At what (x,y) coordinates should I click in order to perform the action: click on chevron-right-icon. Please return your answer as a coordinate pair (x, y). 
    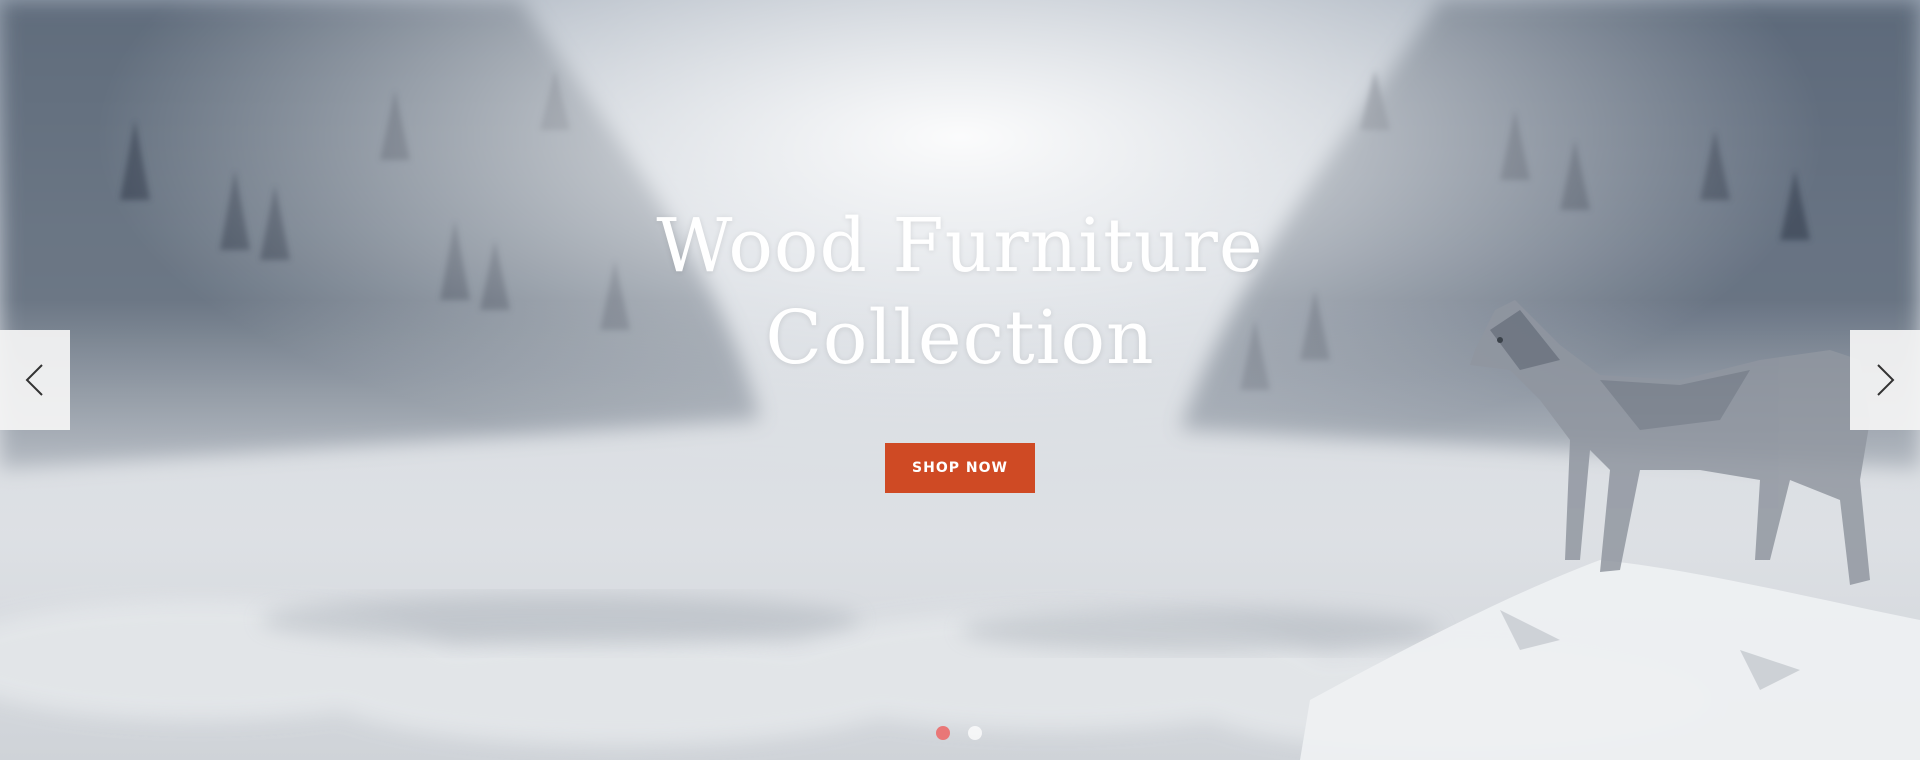
    Looking at the image, I should click on (1886, 380).